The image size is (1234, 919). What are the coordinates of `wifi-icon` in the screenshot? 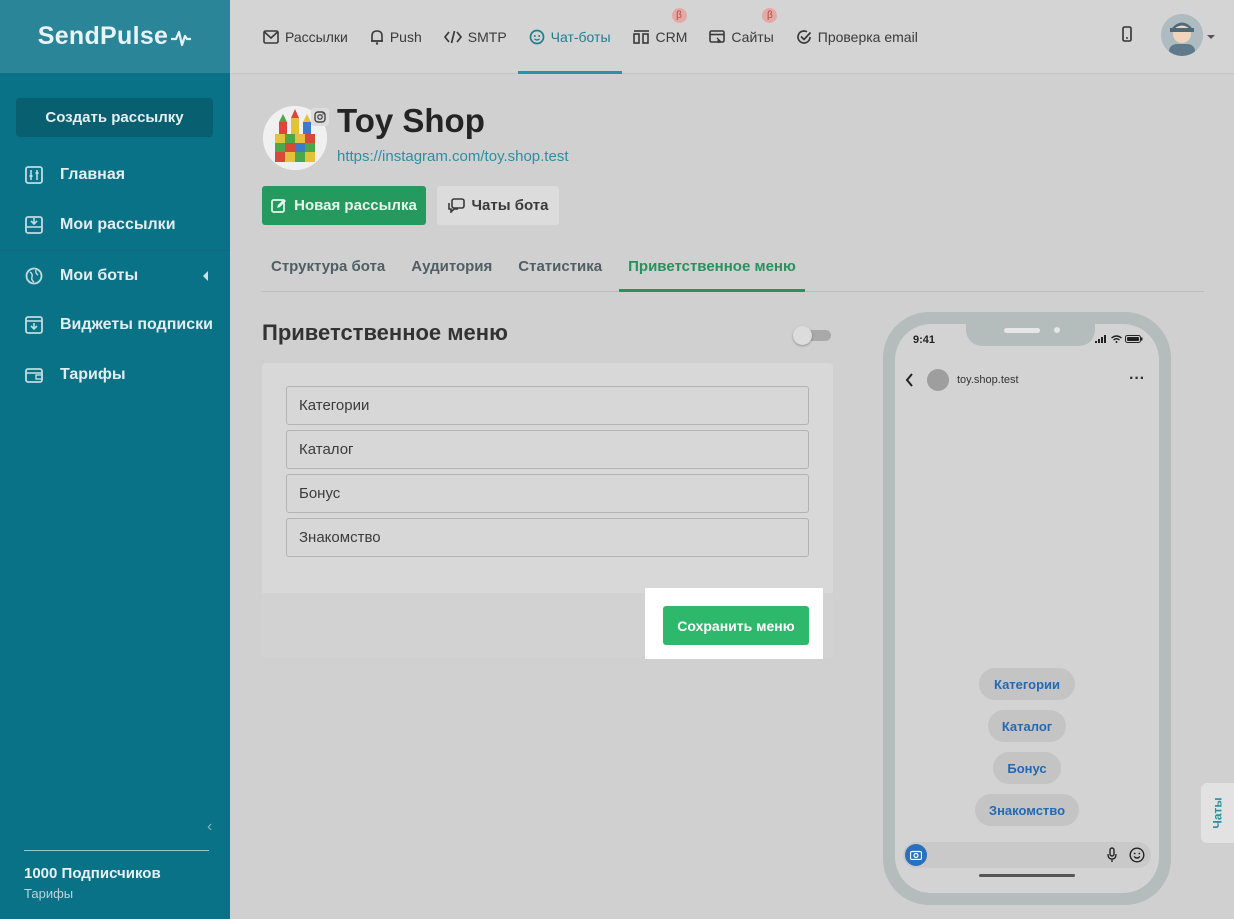 It's located at (1116, 339).